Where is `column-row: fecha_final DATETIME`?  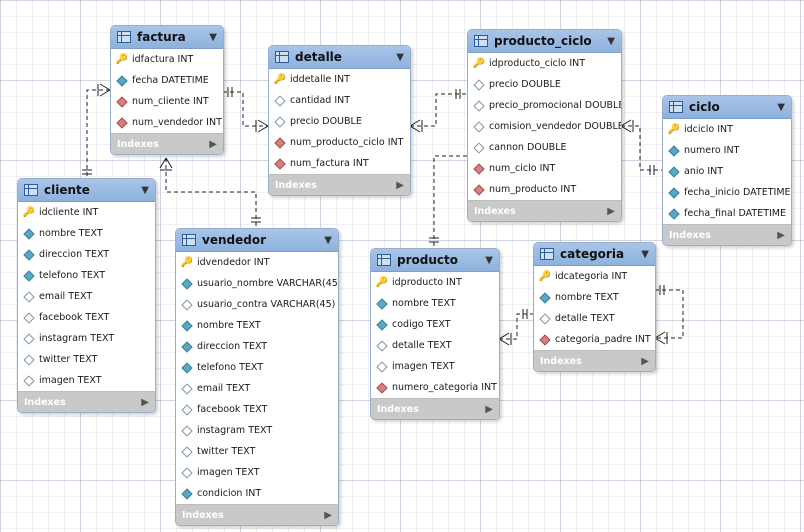 column-row: fecha_final DATETIME is located at coordinates (727, 213).